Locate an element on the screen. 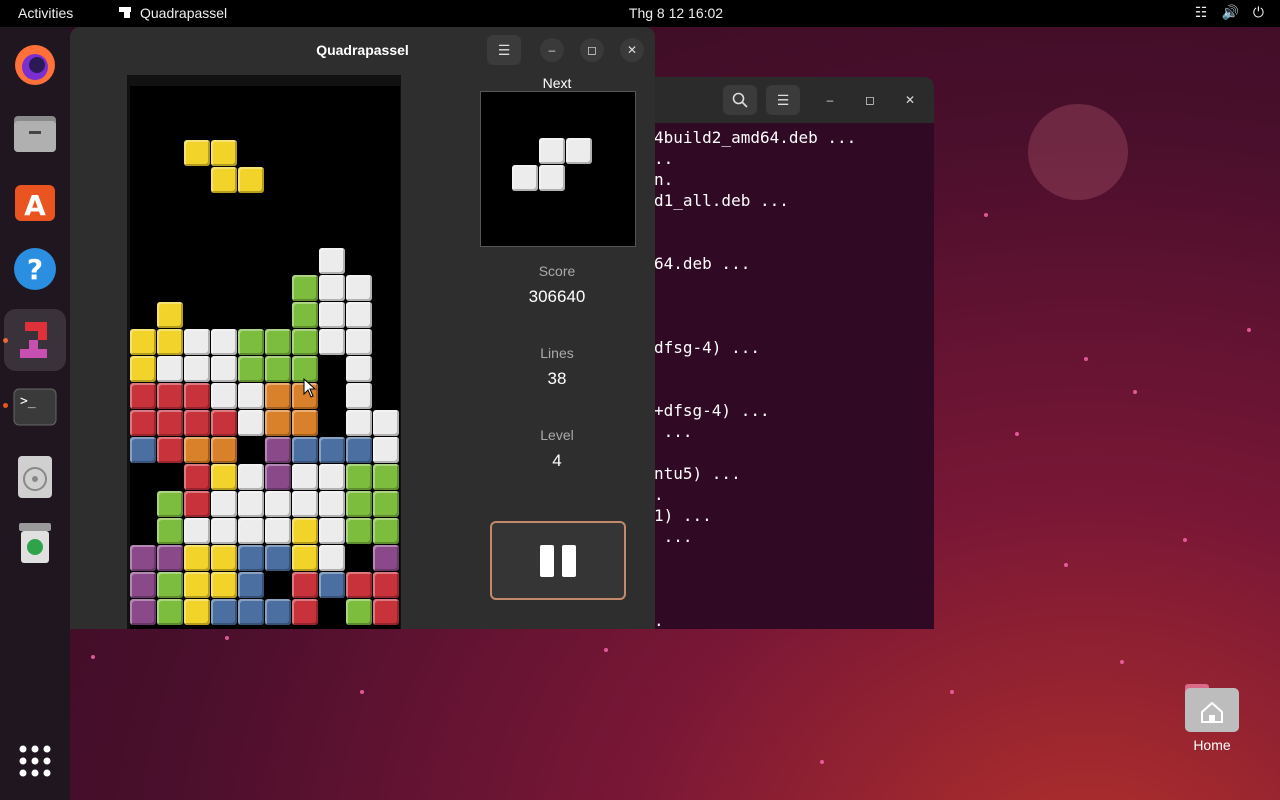  dock-help: ? is located at coordinates (35, 269).